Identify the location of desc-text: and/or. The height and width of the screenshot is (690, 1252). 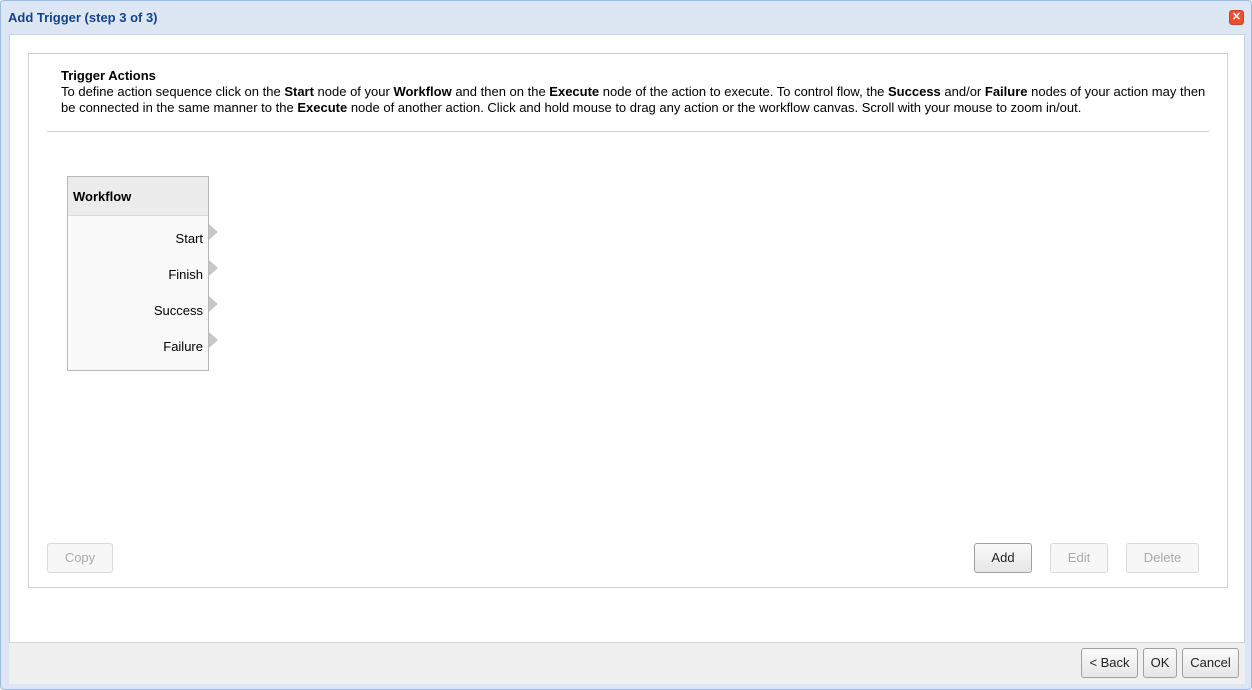
(962, 91).